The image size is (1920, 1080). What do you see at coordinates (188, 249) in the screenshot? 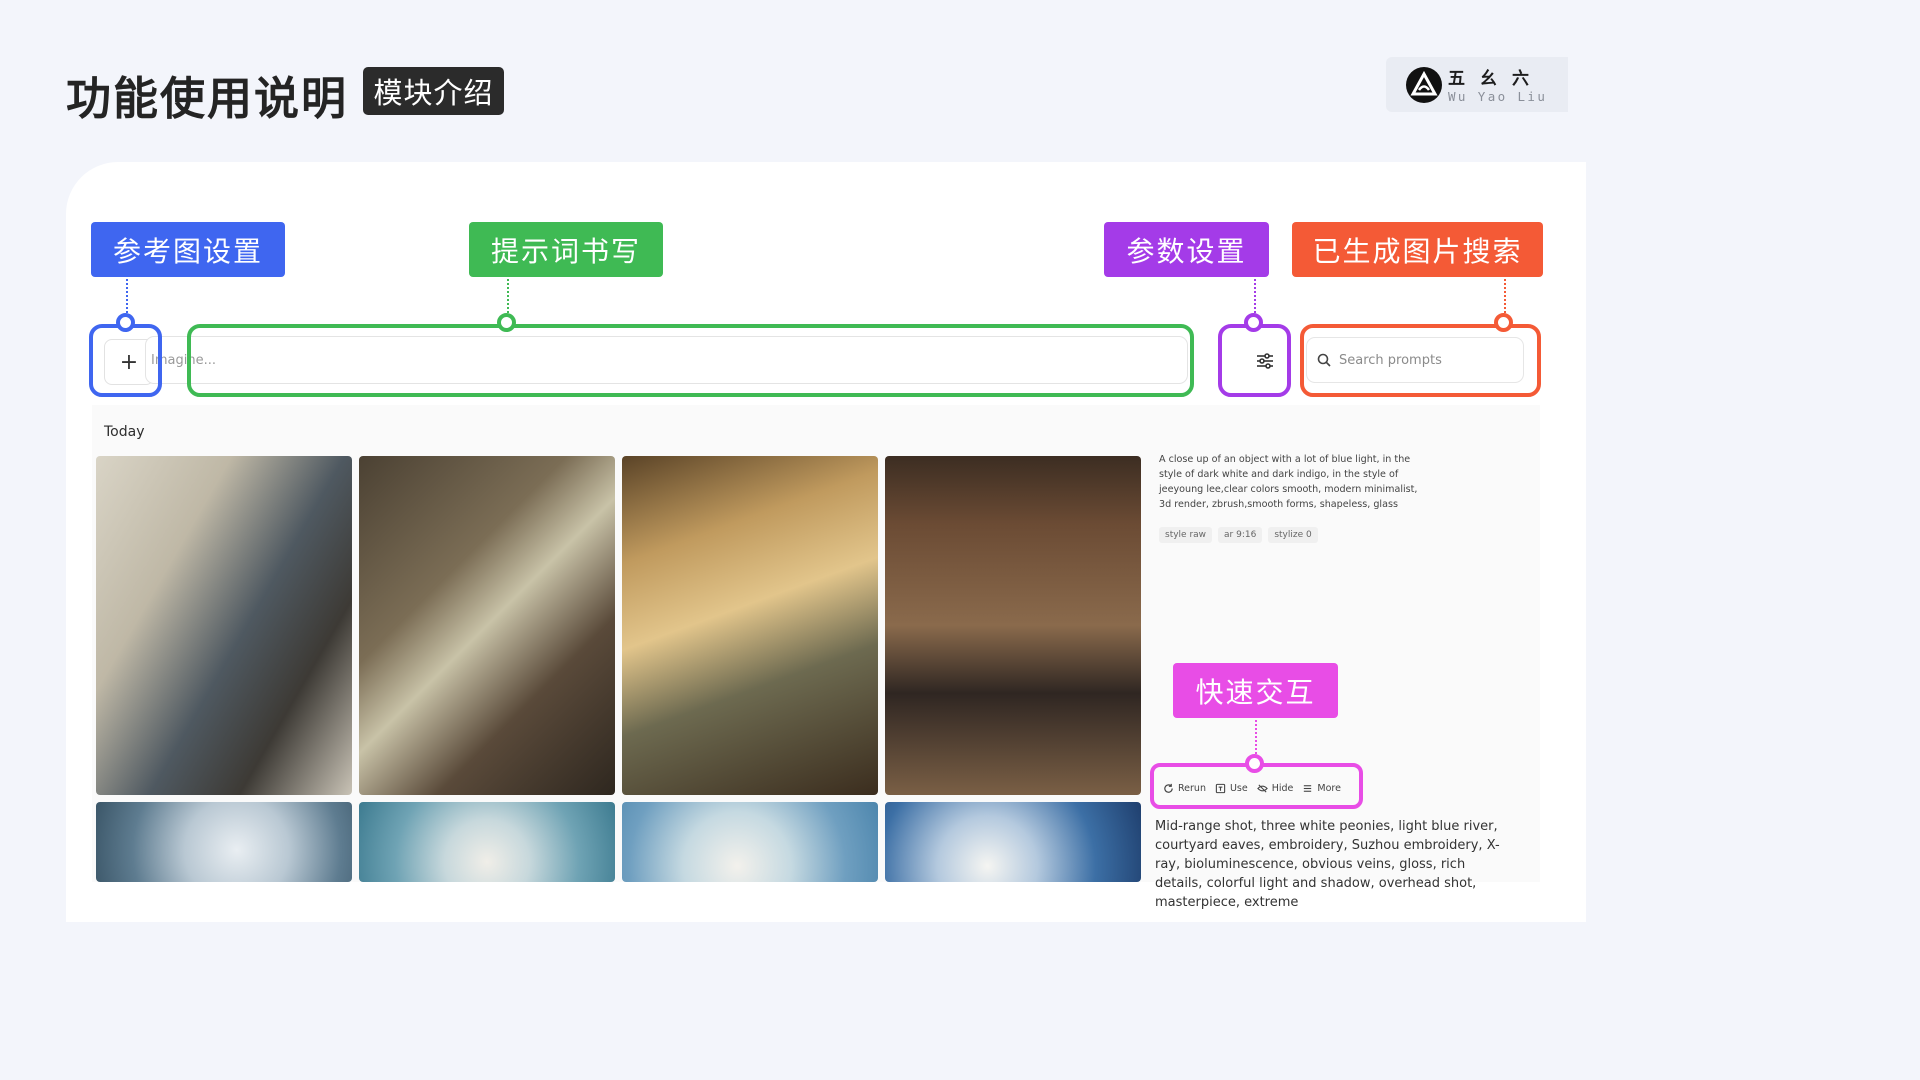
I see `label-reference-image: 参考图设置` at bounding box center [188, 249].